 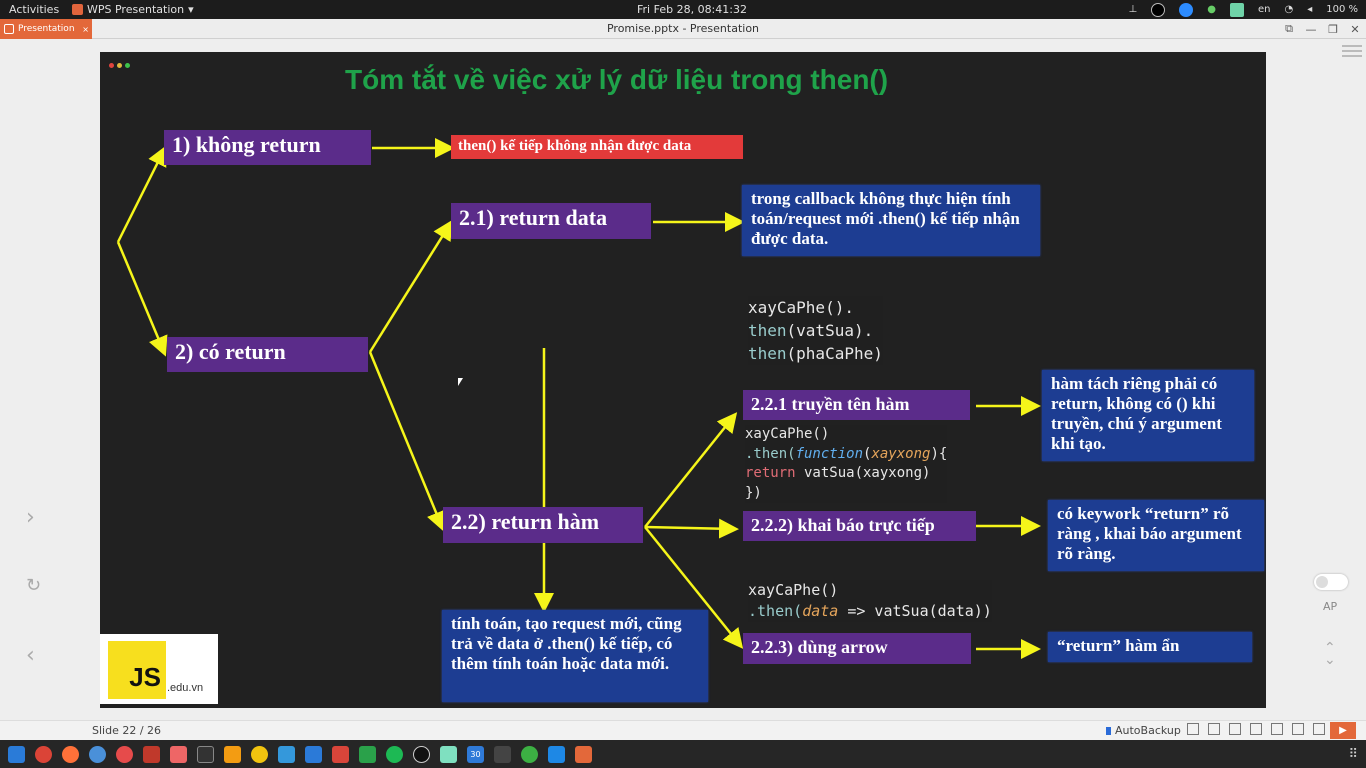 I want to click on spotify-icon, so click(x=394, y=754).